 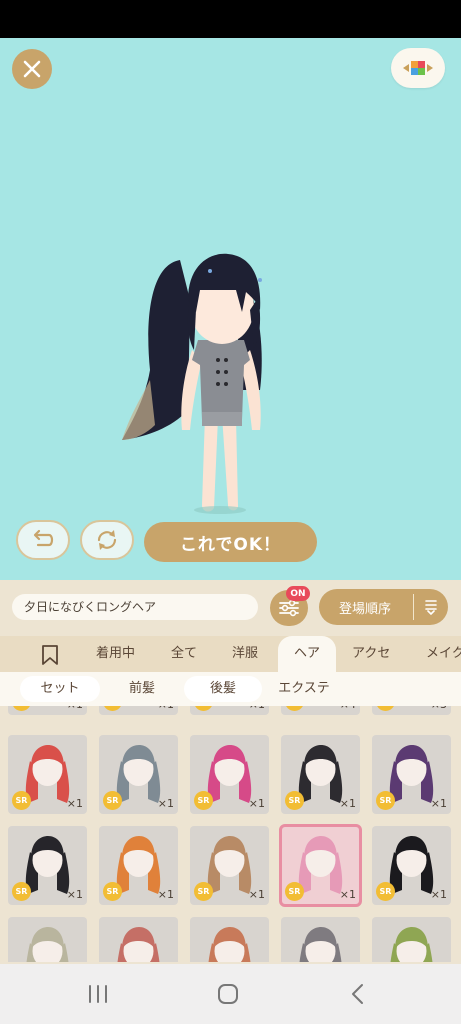 I want to click on rotate-button, so click(x=107, y=540).